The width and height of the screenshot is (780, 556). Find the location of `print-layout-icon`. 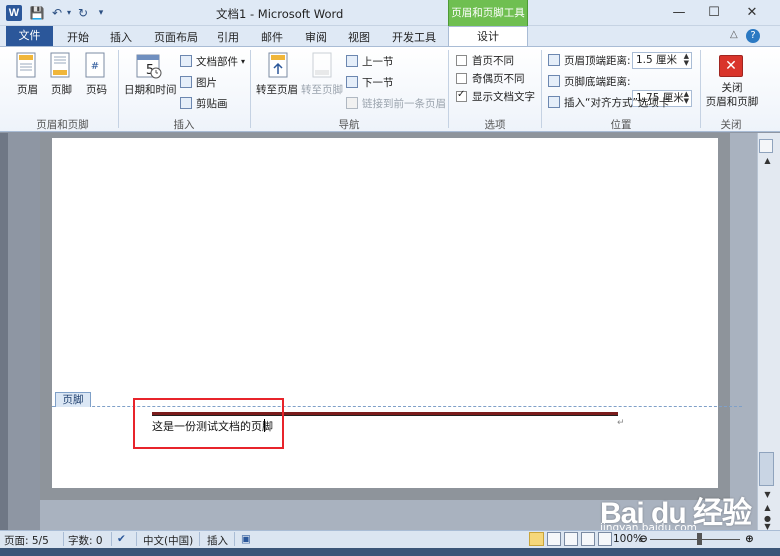

print-layout-icon is located at coordinates (536, 539).